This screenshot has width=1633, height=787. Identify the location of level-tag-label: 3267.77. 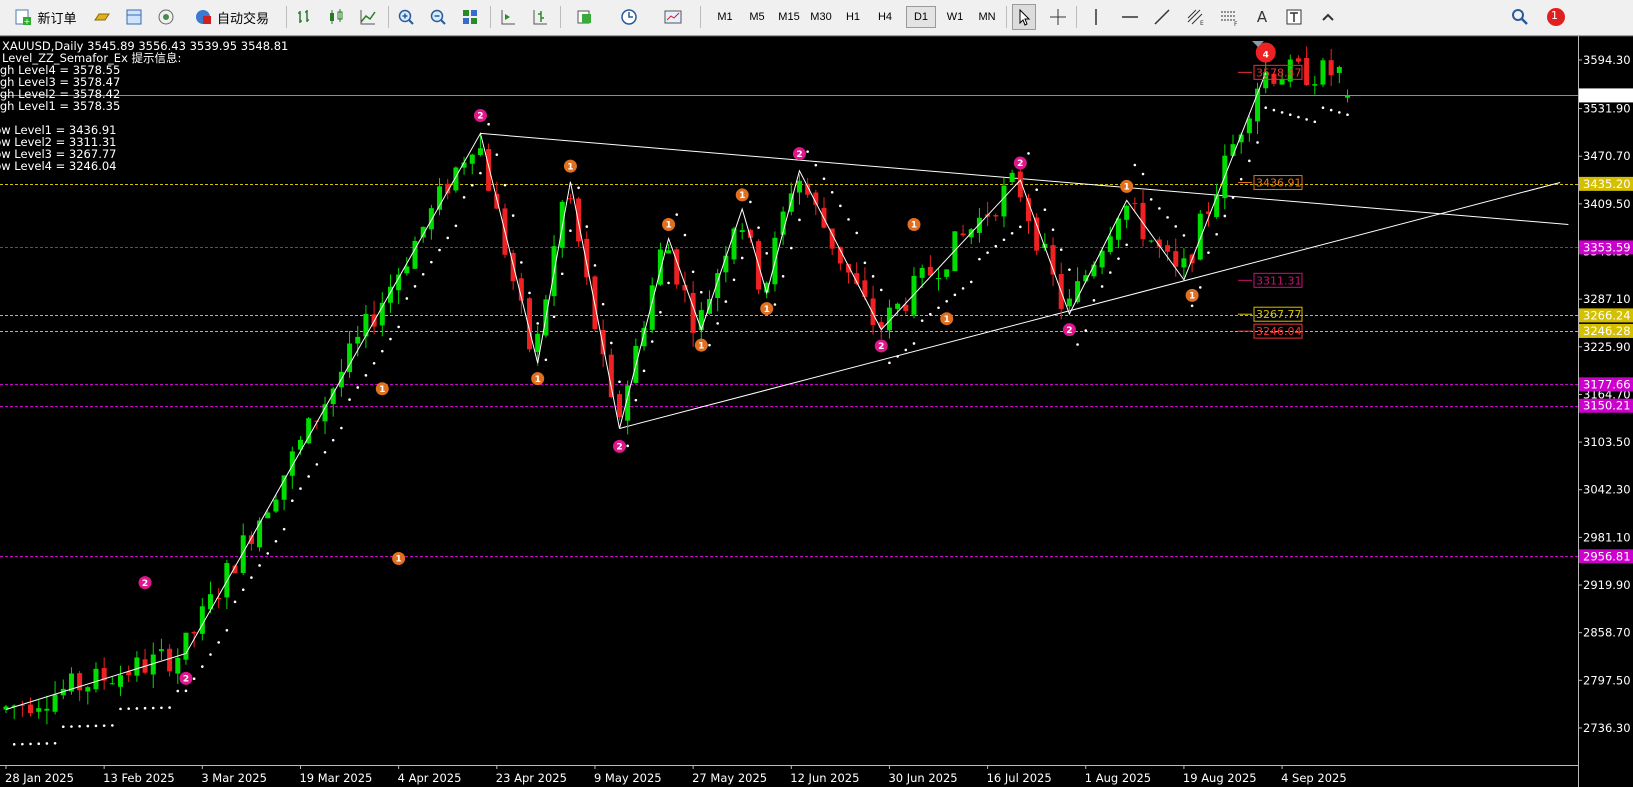
(1279, 314).